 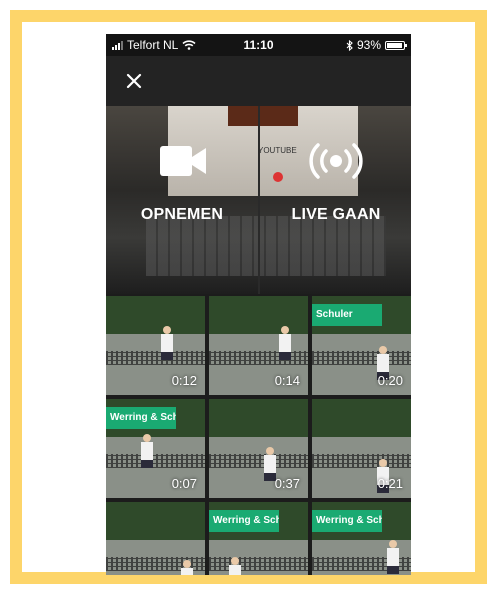 I want to click on video-thumbnail: 0:11, so click(x=155, y=538).